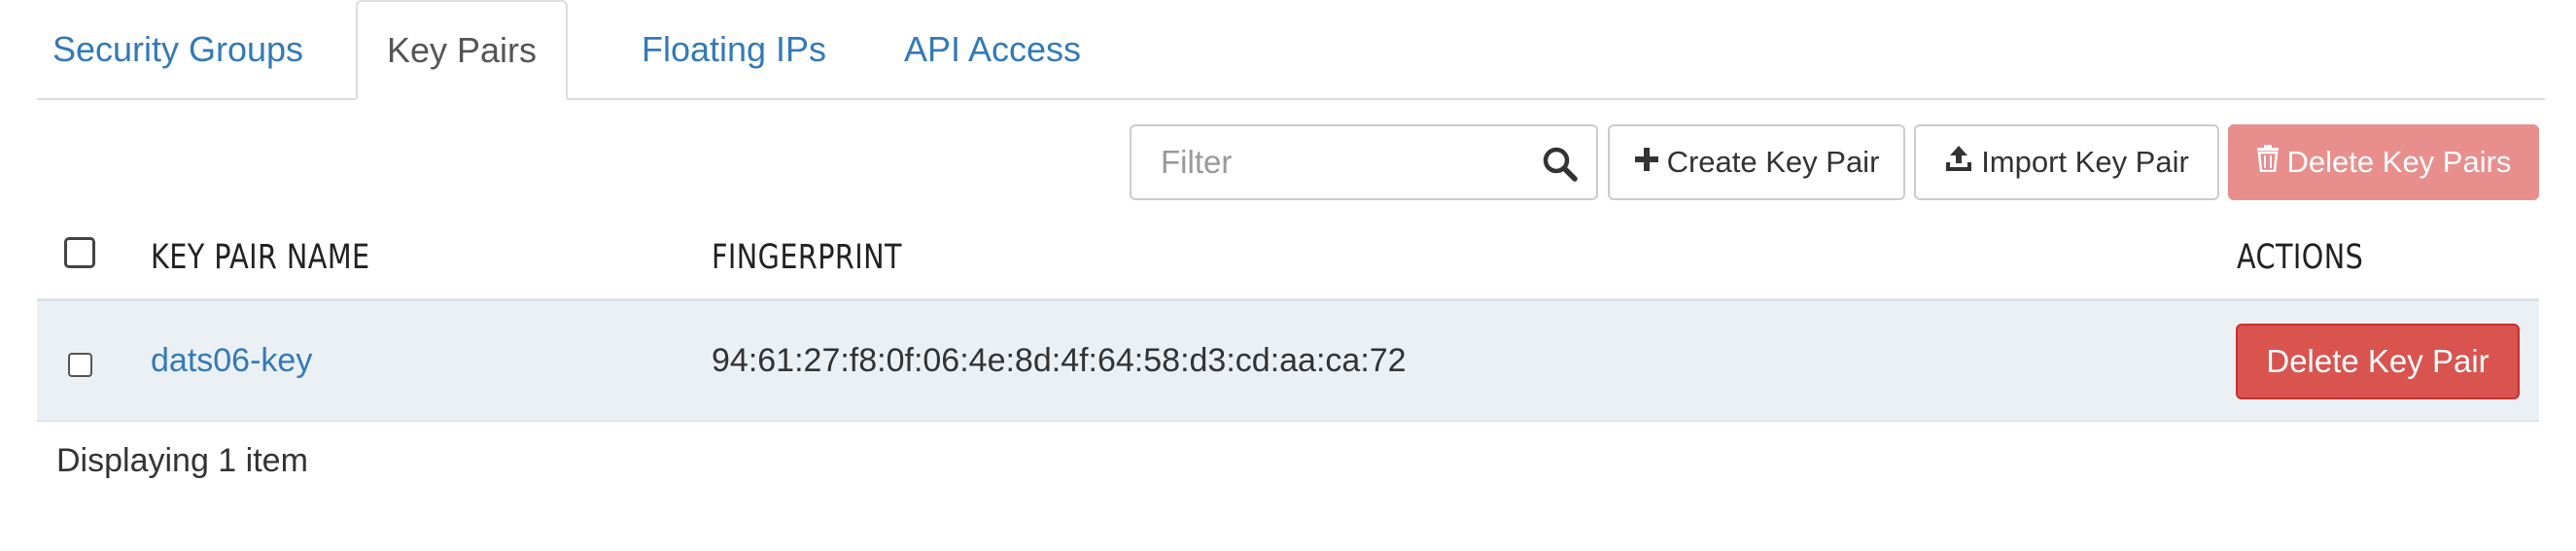  Describe the element at coordinates (2085, 162) in the screenshot. I see `import-key-pair-label: Import Key Pair` at that location.